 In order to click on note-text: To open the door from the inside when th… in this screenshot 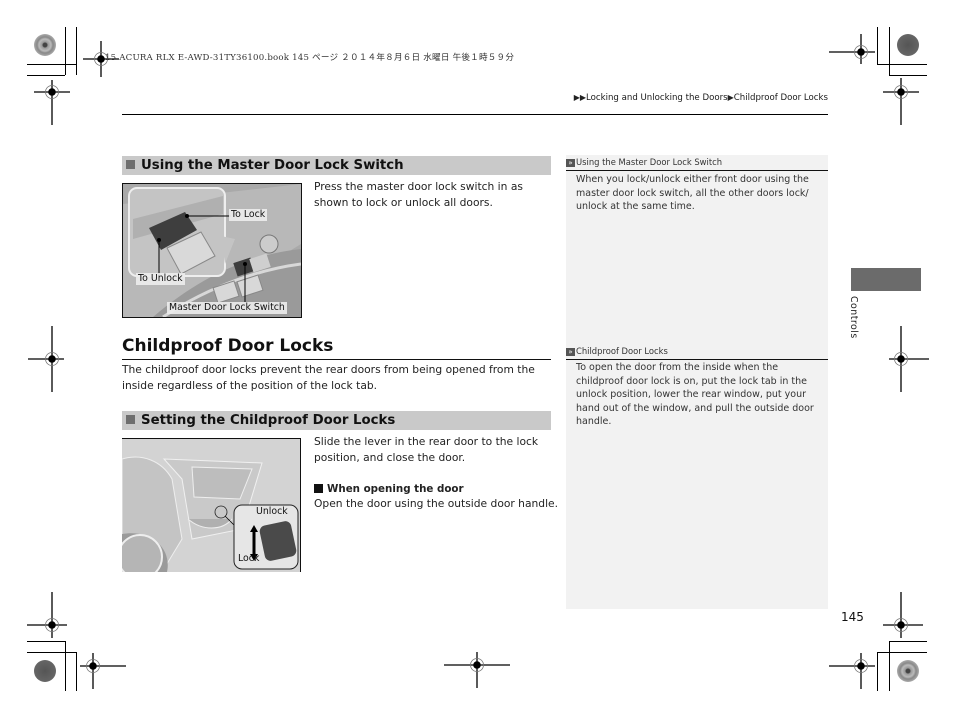, I will do `click(695, 395)`.